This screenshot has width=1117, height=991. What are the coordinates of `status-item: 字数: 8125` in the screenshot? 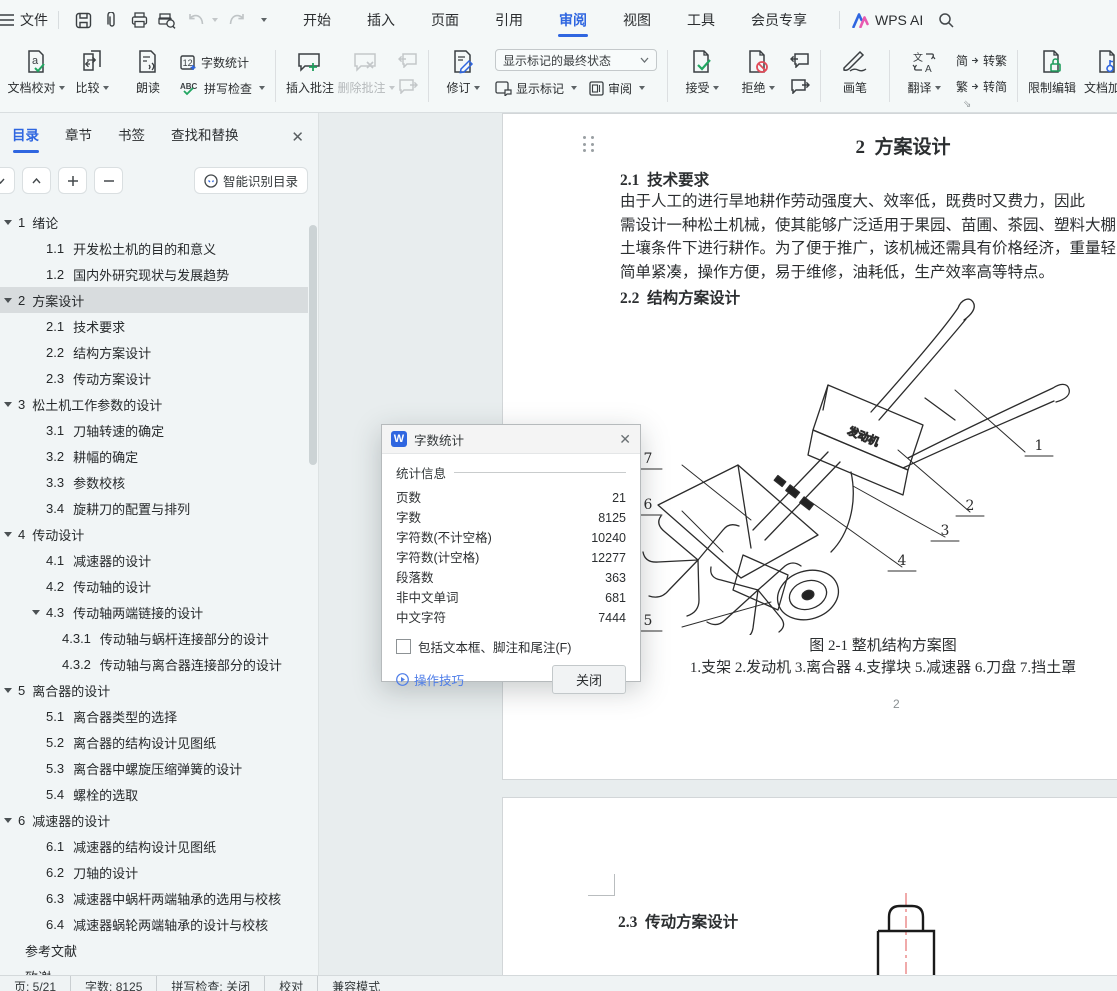 It's located at (113, 983).